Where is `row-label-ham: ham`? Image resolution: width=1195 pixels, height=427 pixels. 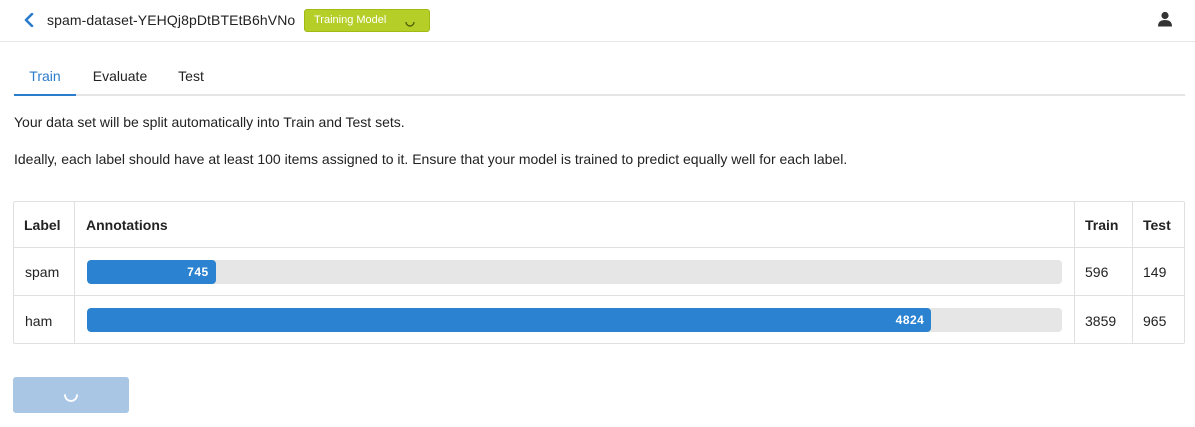
row-label-ham: ham is located at coordinates (39, 321).